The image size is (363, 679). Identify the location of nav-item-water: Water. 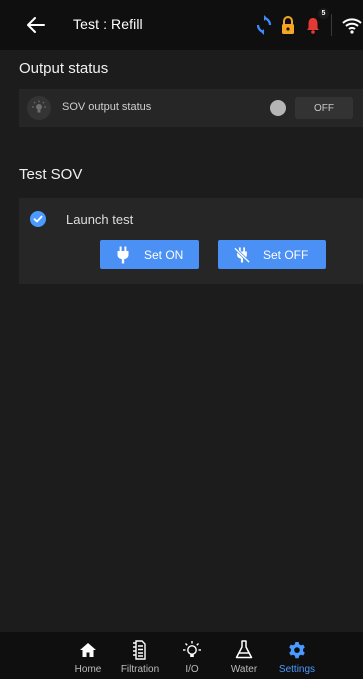
(244, 655).